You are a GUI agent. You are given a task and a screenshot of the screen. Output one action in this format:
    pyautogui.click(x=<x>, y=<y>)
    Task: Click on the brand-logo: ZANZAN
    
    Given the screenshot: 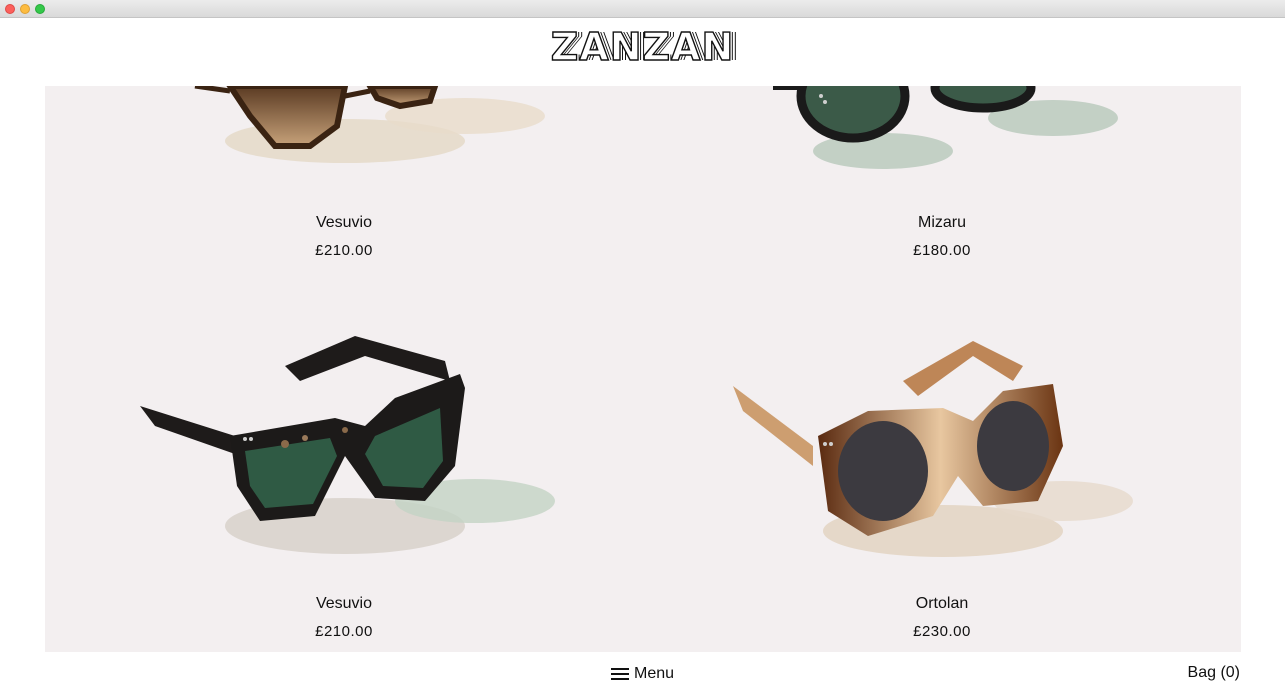 What is the action you would take?
    pyautogui.click(x=642, y=47)
    